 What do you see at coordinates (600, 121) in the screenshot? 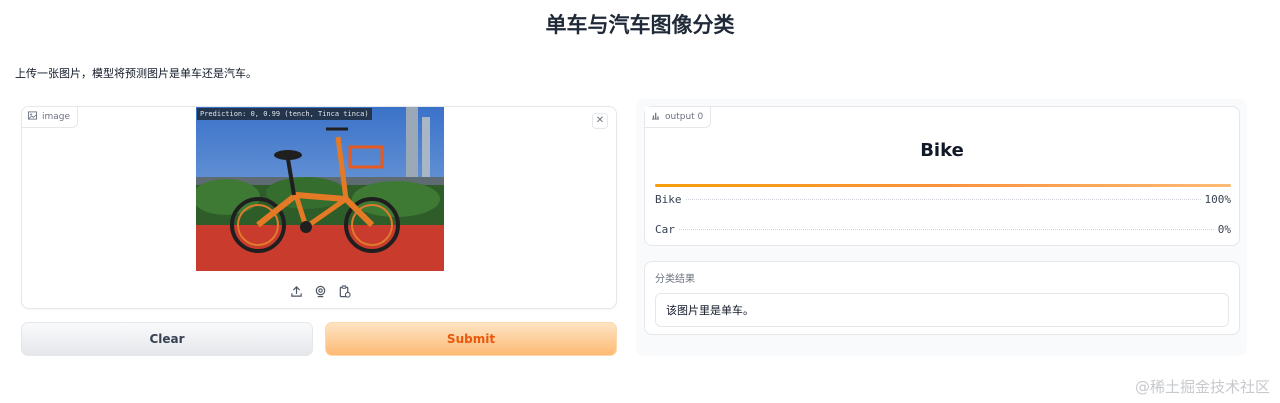
I see `close-icon: ✕` at bounding box center [600, 121].